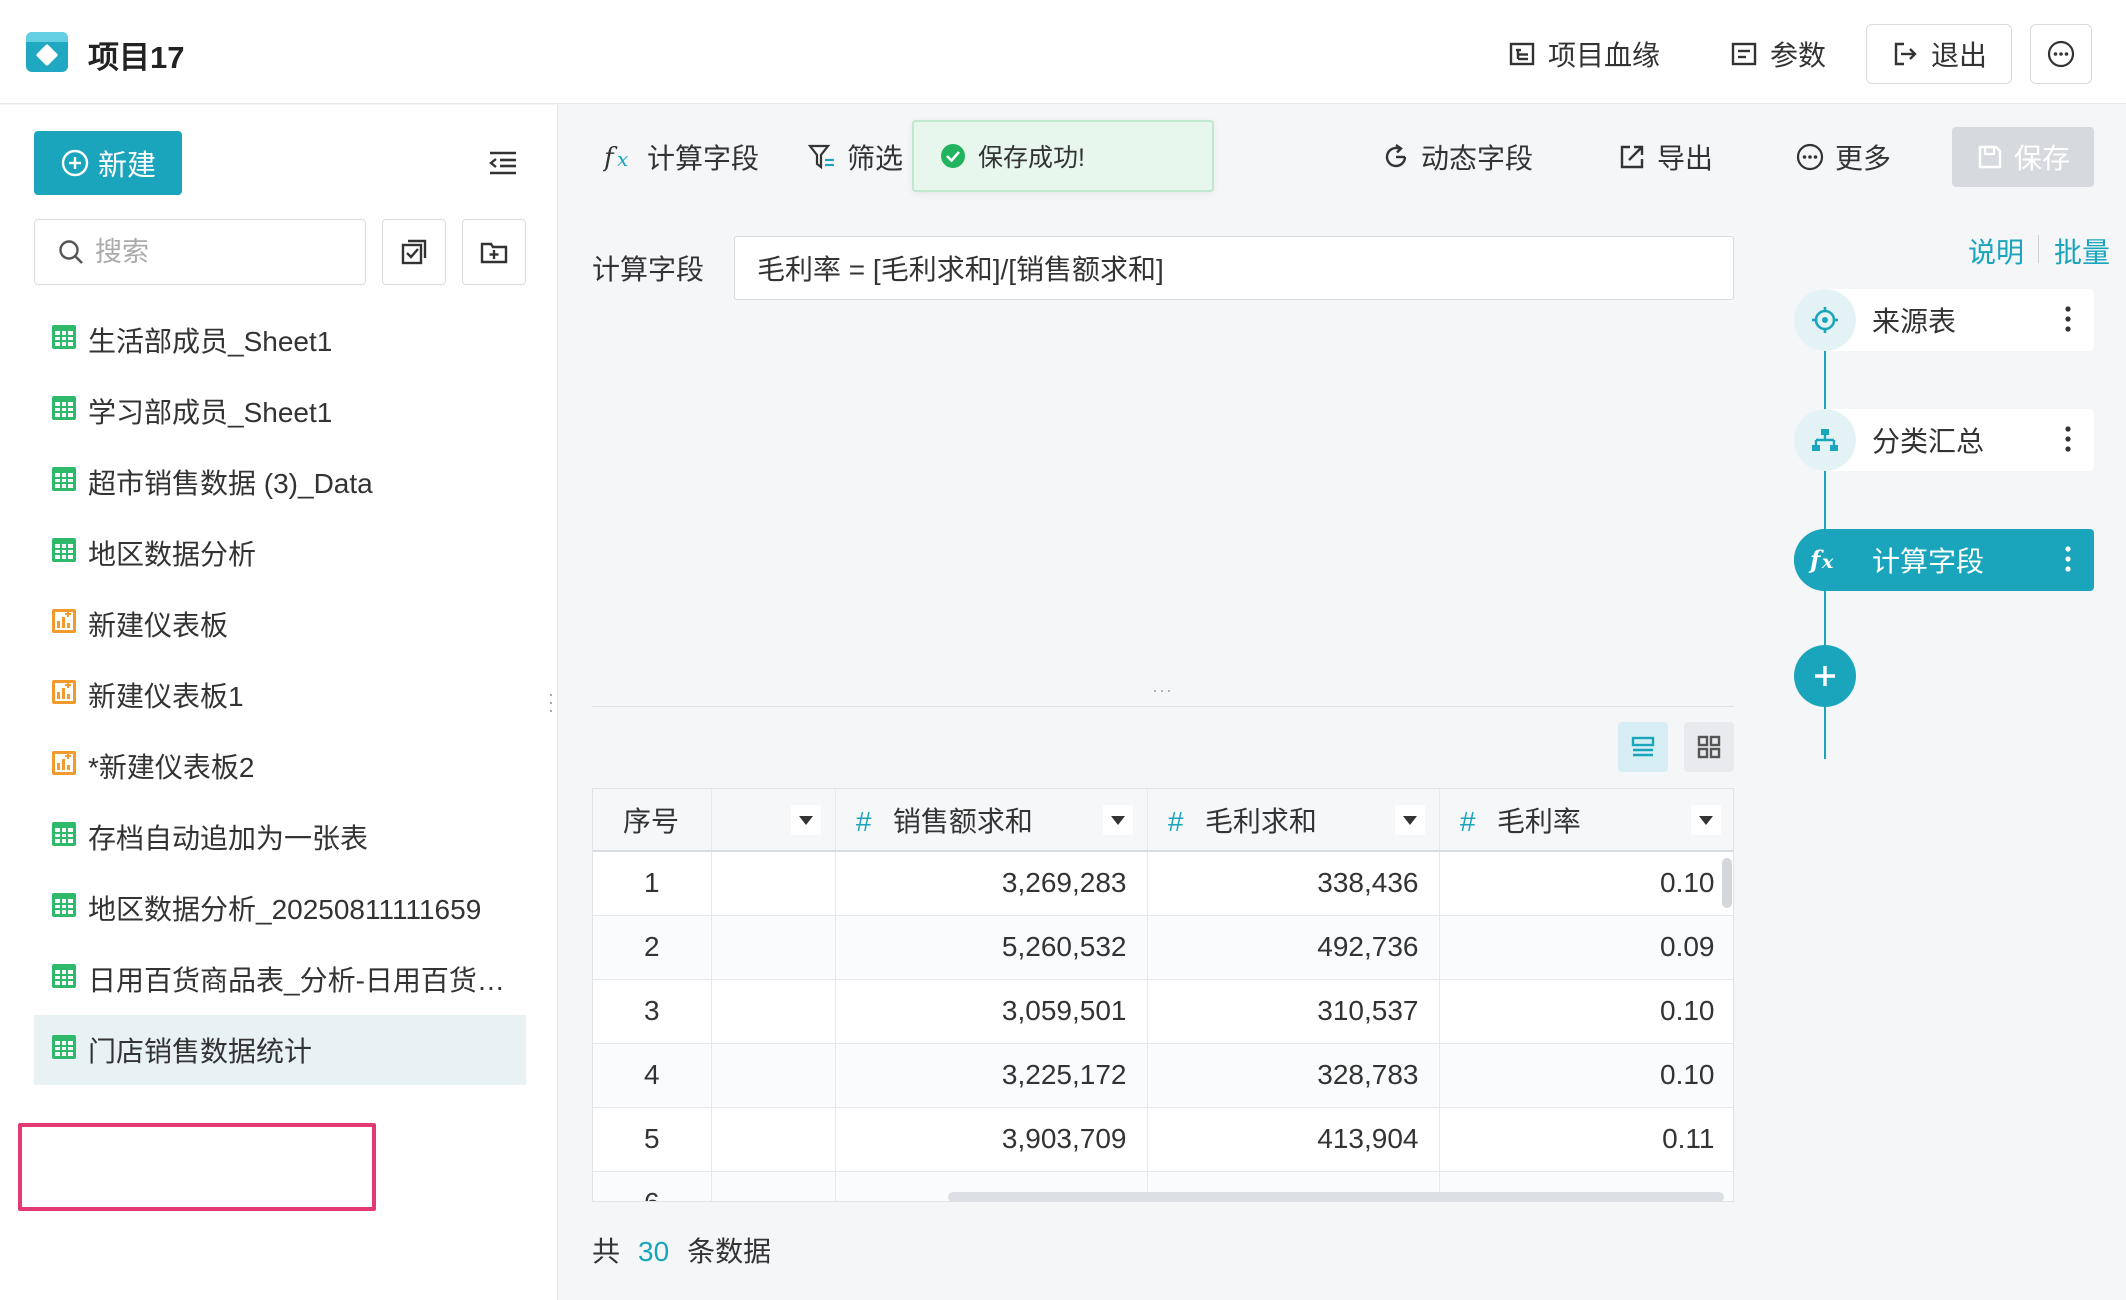 The image size is (2126, 1300). I want to click on export-button: 导出, so click(1665, 157).